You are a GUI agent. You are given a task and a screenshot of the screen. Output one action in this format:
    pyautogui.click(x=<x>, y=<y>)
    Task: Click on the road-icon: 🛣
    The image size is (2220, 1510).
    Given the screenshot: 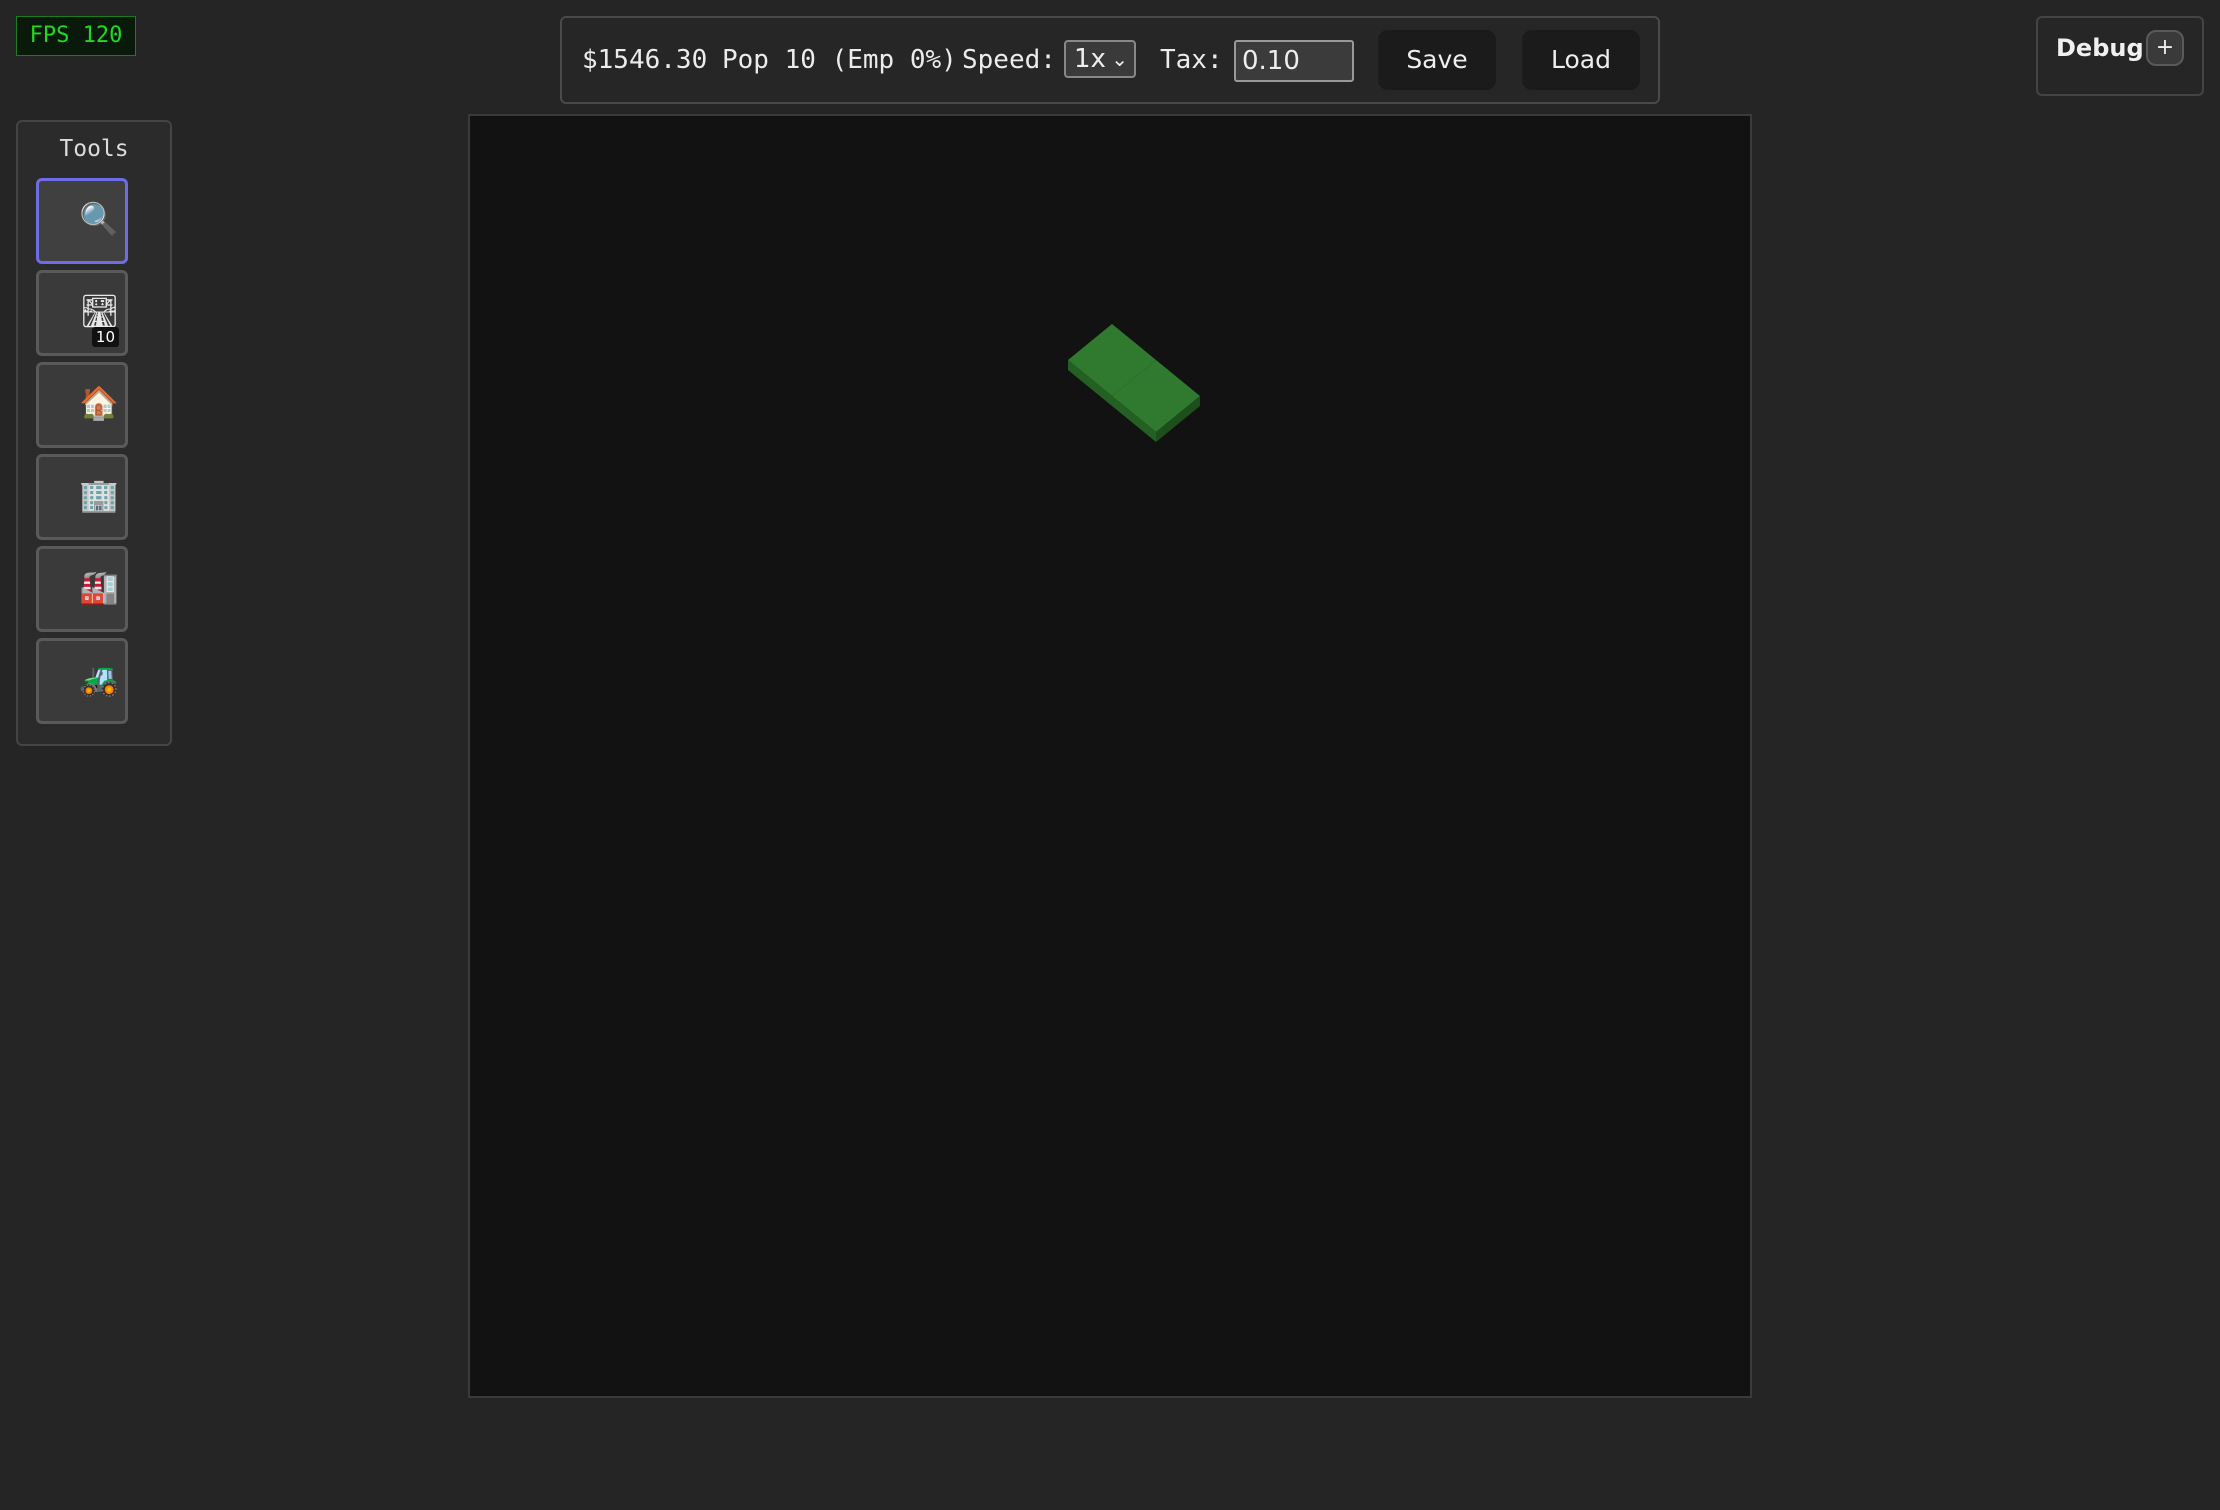 What is the action you would take?
    pyautogui.click(x=99, y=311)
    